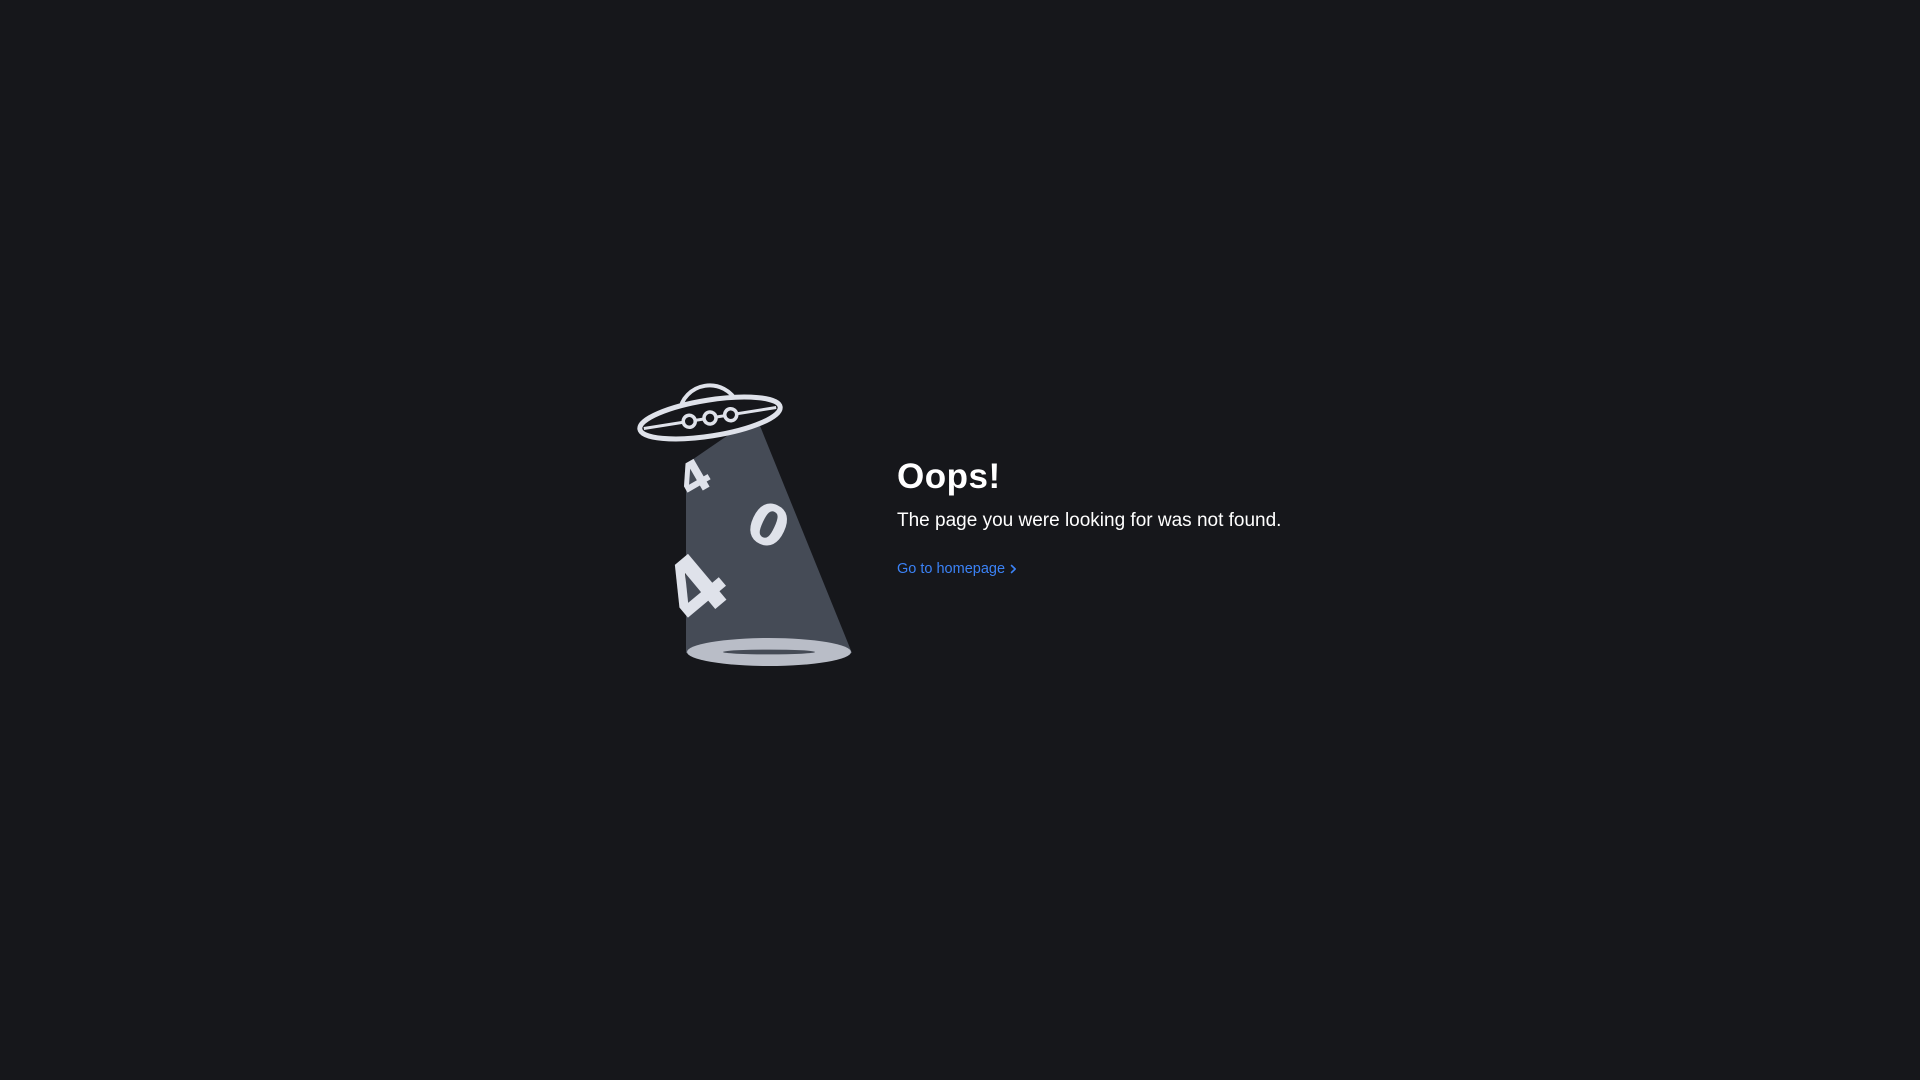  I want to click on ufo-illustration: 4 0 4, so click(746, 520).